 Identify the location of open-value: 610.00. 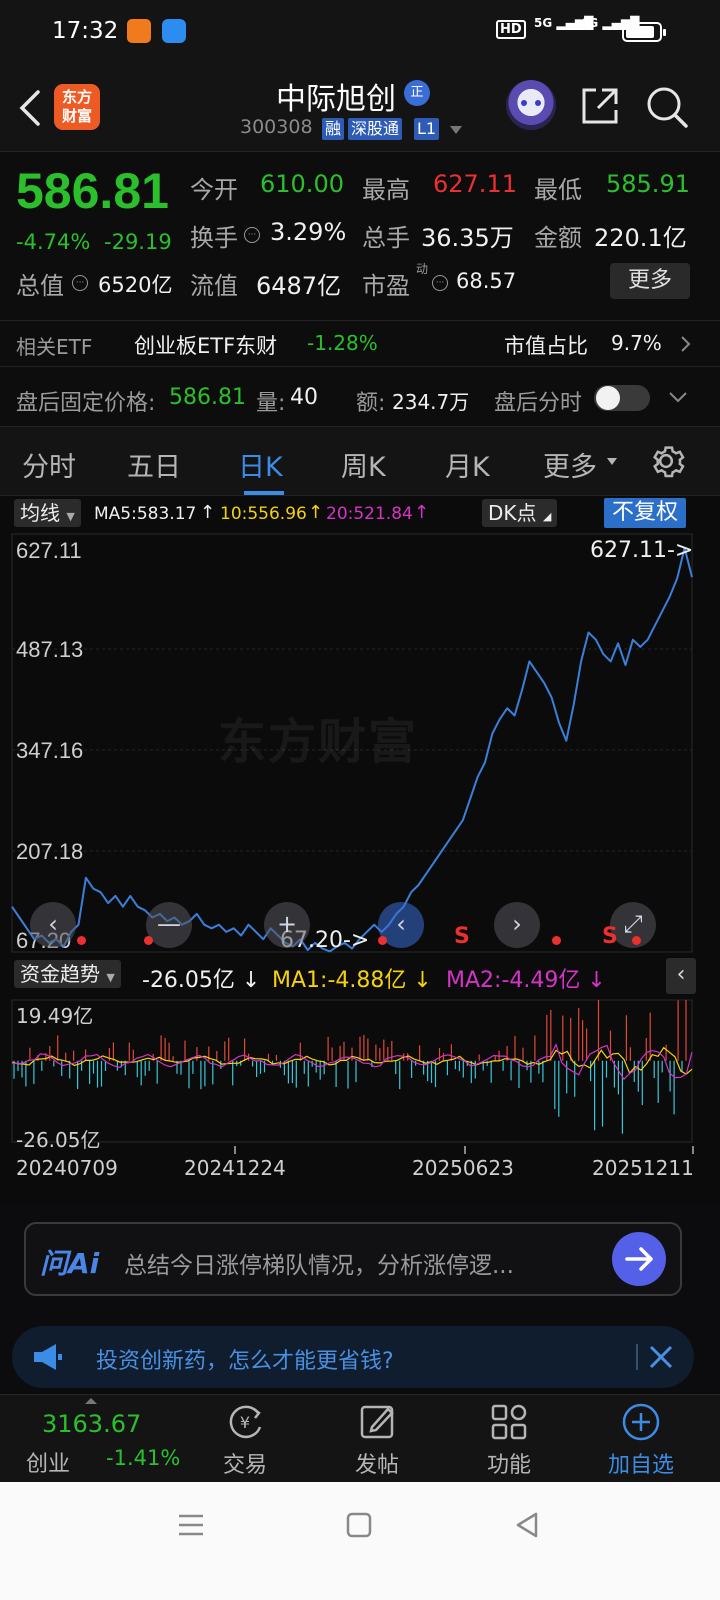
(302, 184).